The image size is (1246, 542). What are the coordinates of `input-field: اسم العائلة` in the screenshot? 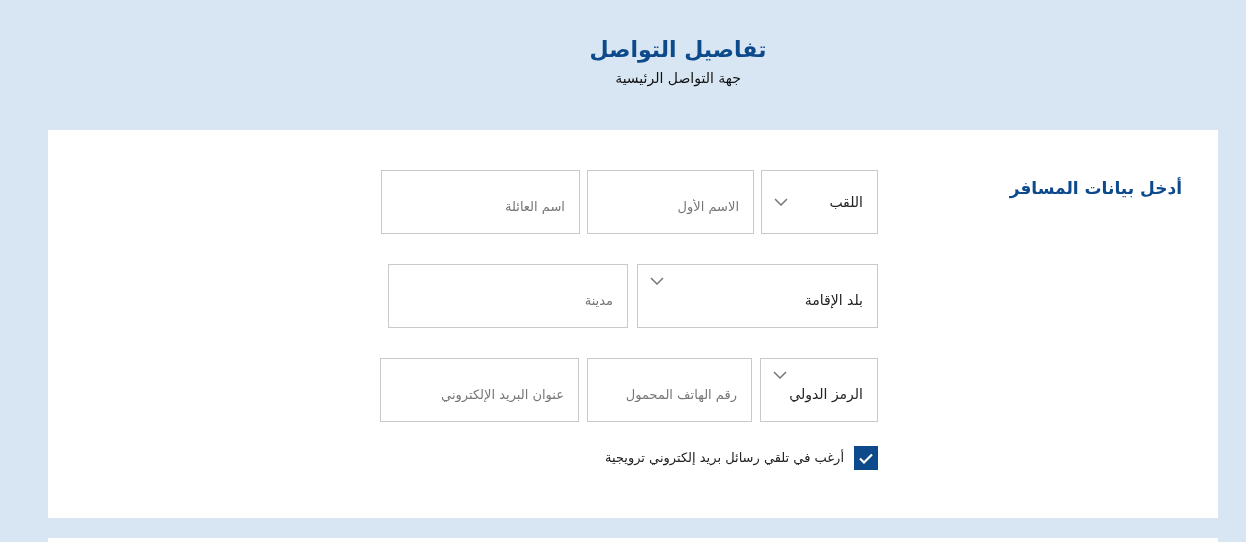 It's located at (480, 202).